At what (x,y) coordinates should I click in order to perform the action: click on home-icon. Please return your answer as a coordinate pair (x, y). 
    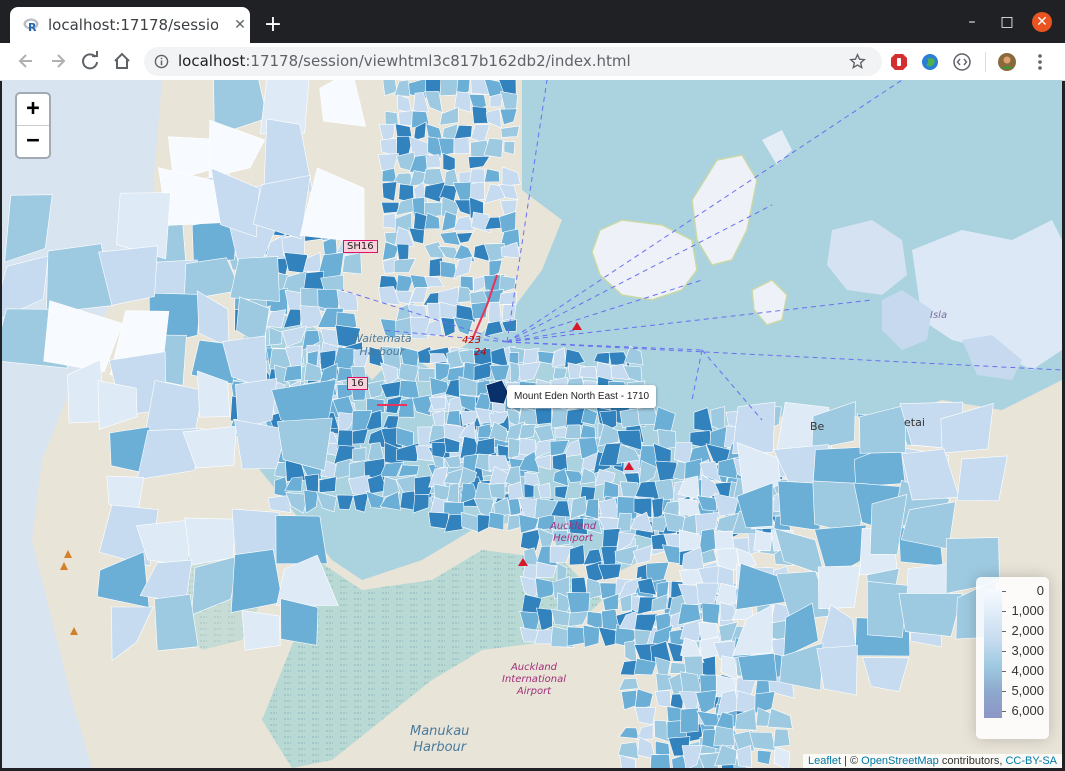
    Looking at the image, I should click on (122, 61).